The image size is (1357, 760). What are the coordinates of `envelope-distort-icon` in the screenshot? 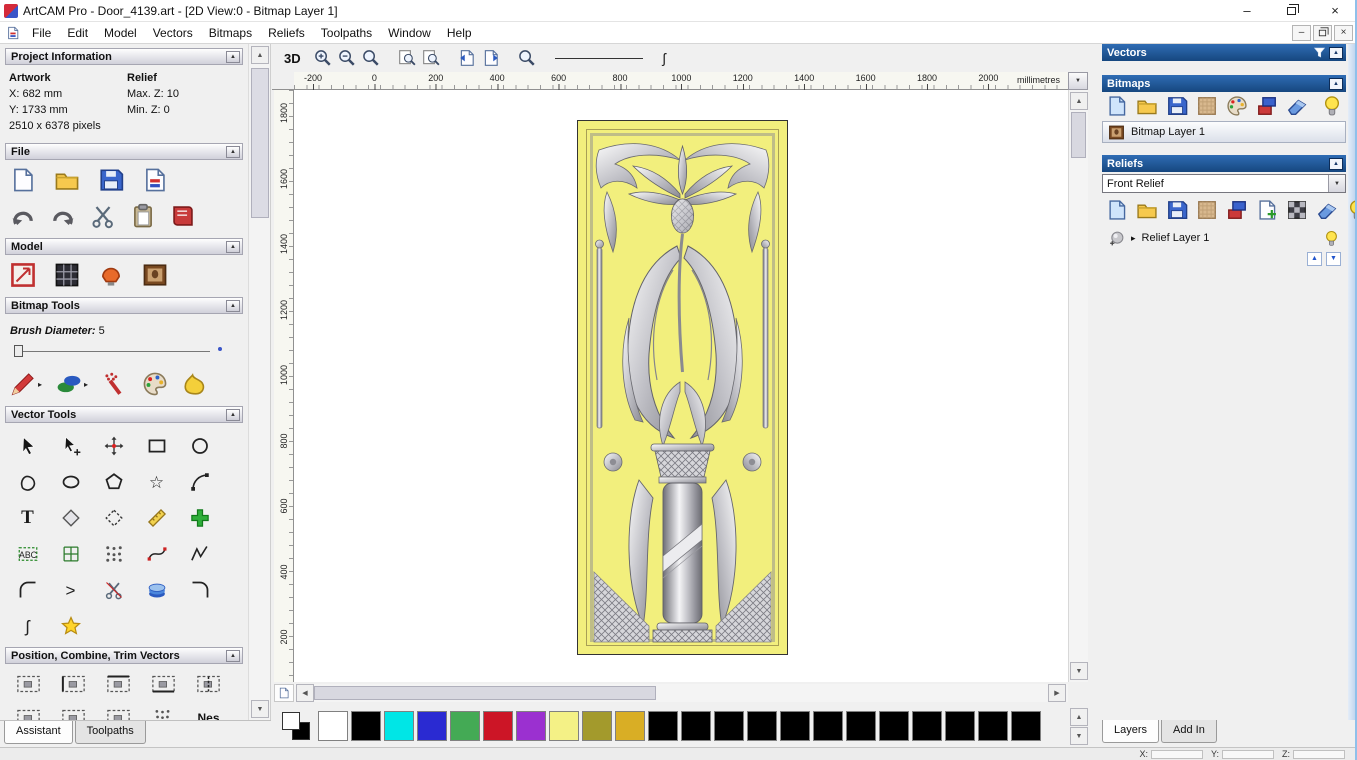 It's located at (70, 554).